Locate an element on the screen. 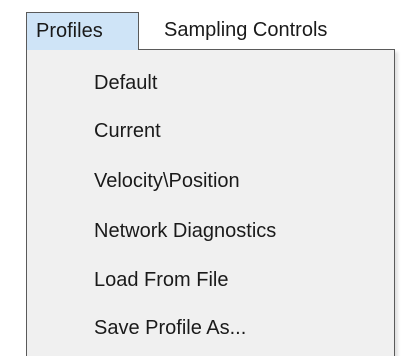 The height and width of the screenshot is (356, 417). menu-item-network-diagnostics: Network Diagnostics is located at coordinates (210, 231).